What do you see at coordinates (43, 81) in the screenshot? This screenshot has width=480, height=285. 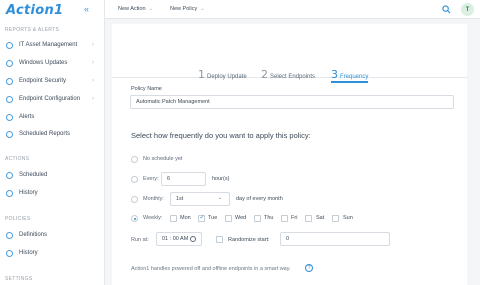 I see `sidebar-item-label: Endpoint Security` at bounding box center [43, 81].